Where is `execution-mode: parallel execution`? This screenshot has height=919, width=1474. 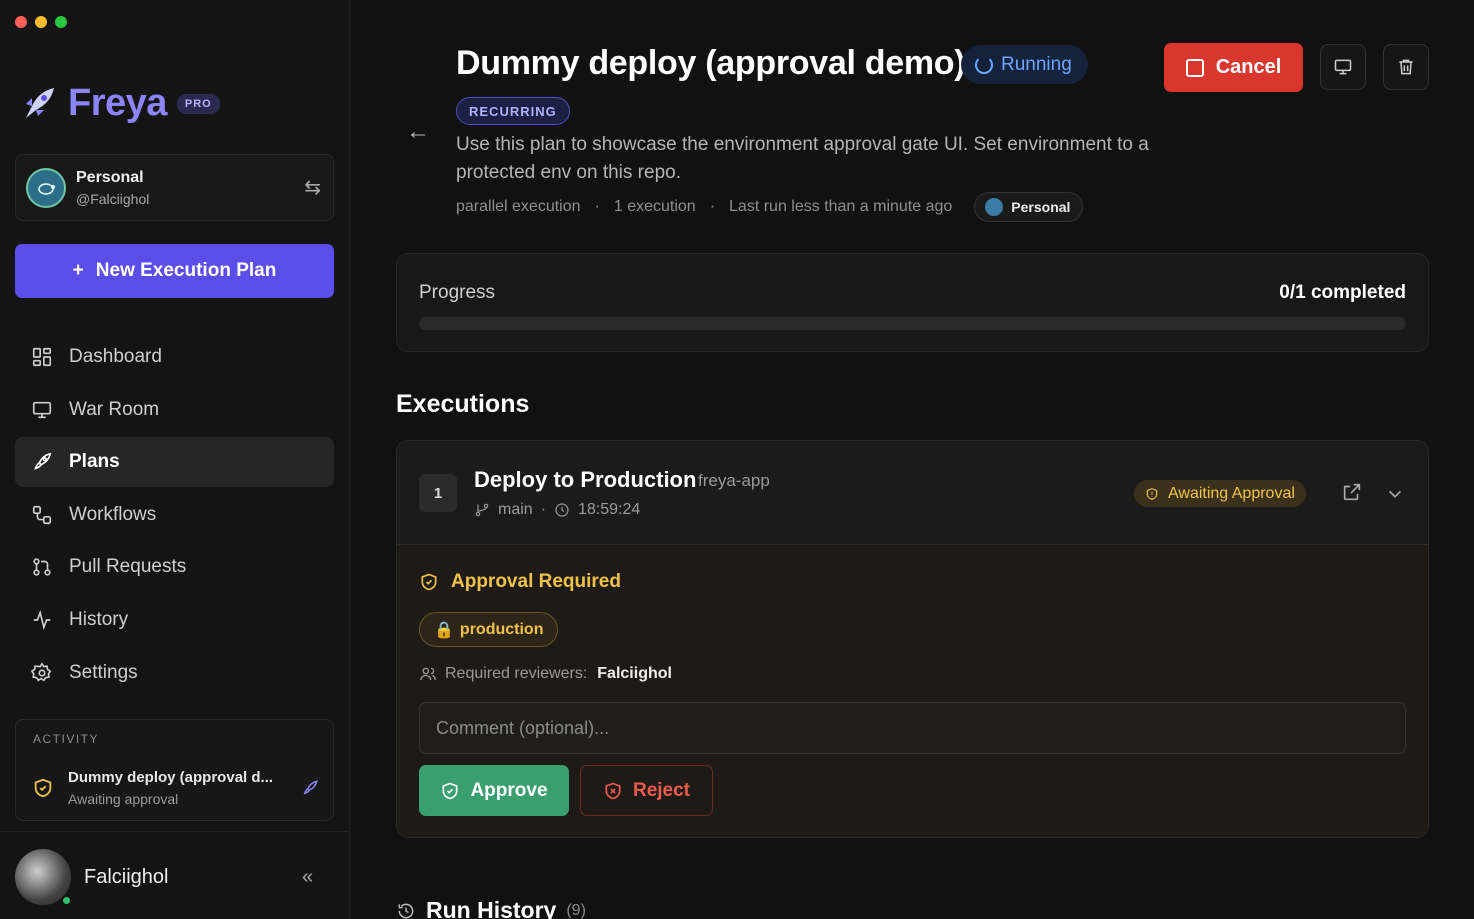 execution-mode: parallel execution is located at coordinates (518, 206).